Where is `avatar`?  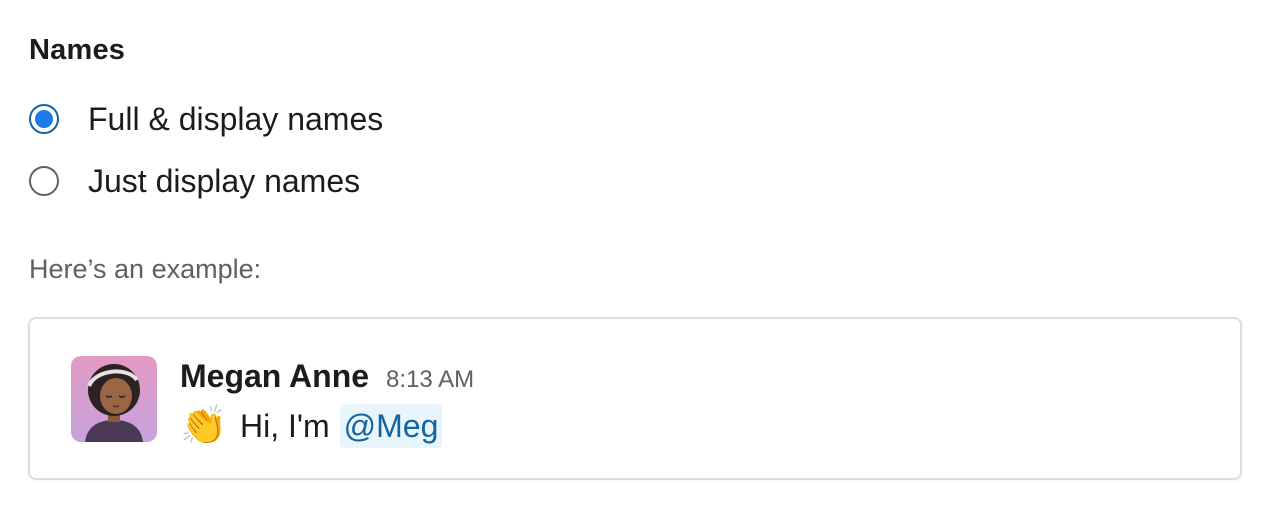 avatar is located at coordinates (114, 399).